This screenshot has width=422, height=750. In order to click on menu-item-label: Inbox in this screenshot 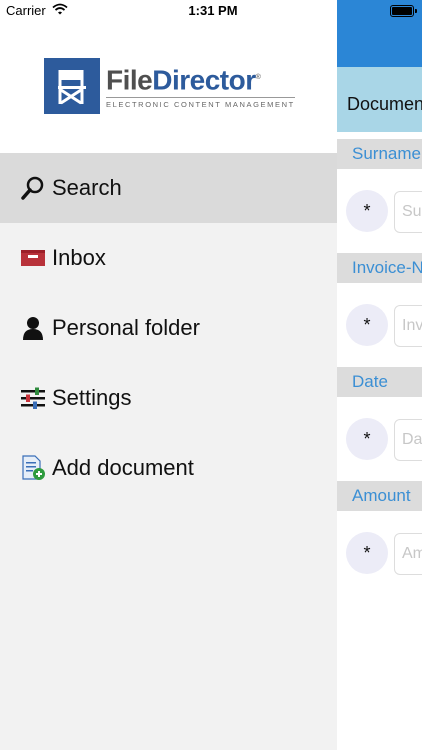, I will do `click(79, 257)`.